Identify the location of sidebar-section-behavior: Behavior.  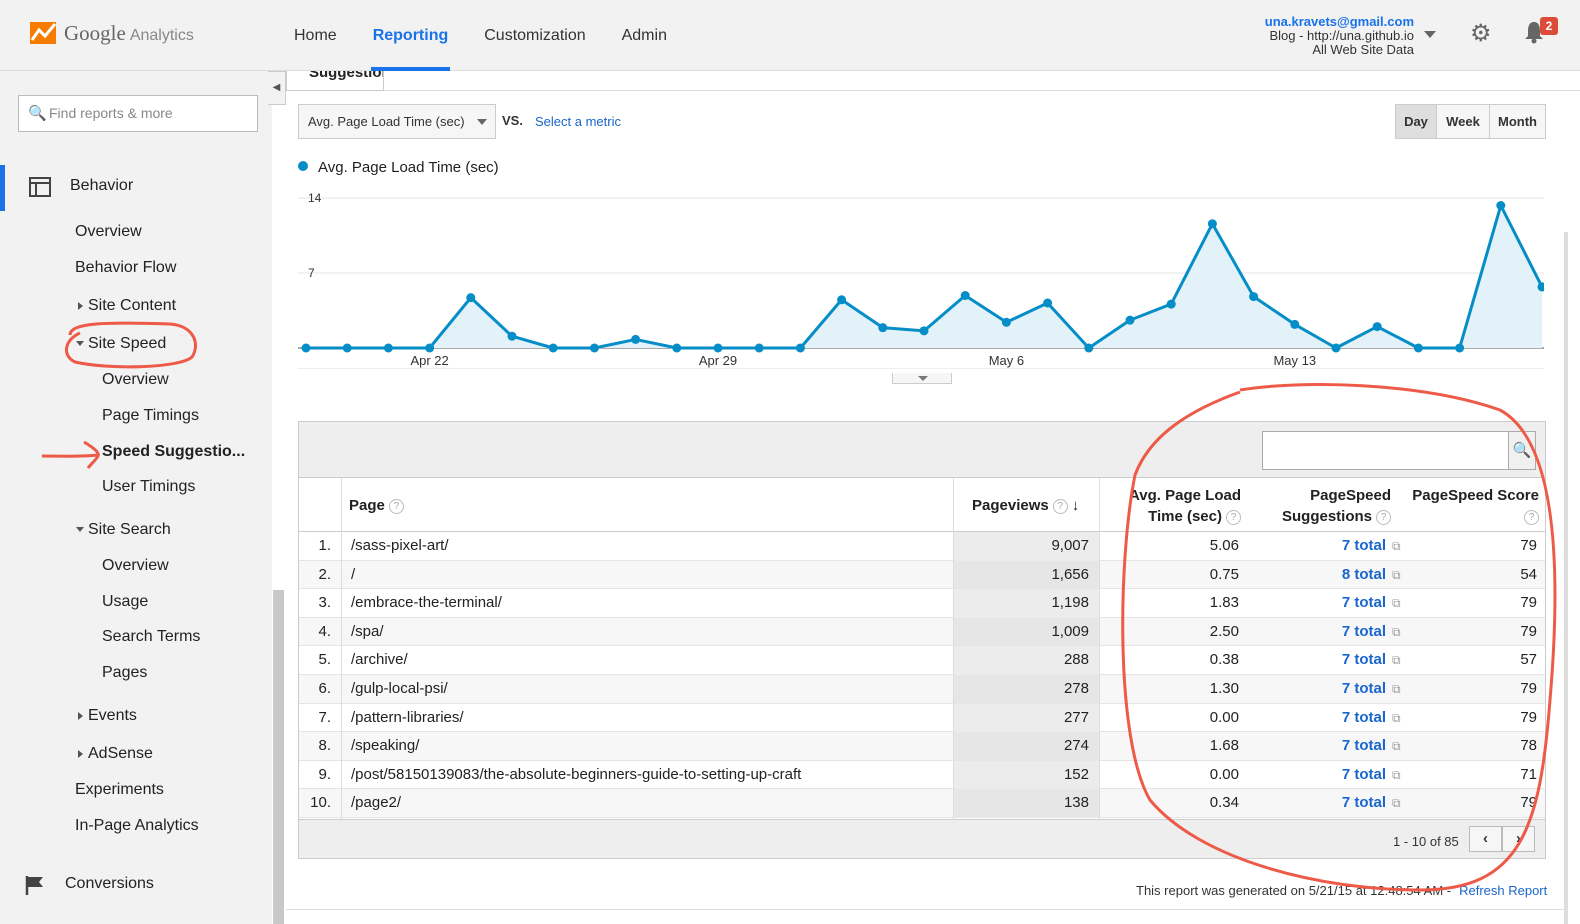
(136, 188).